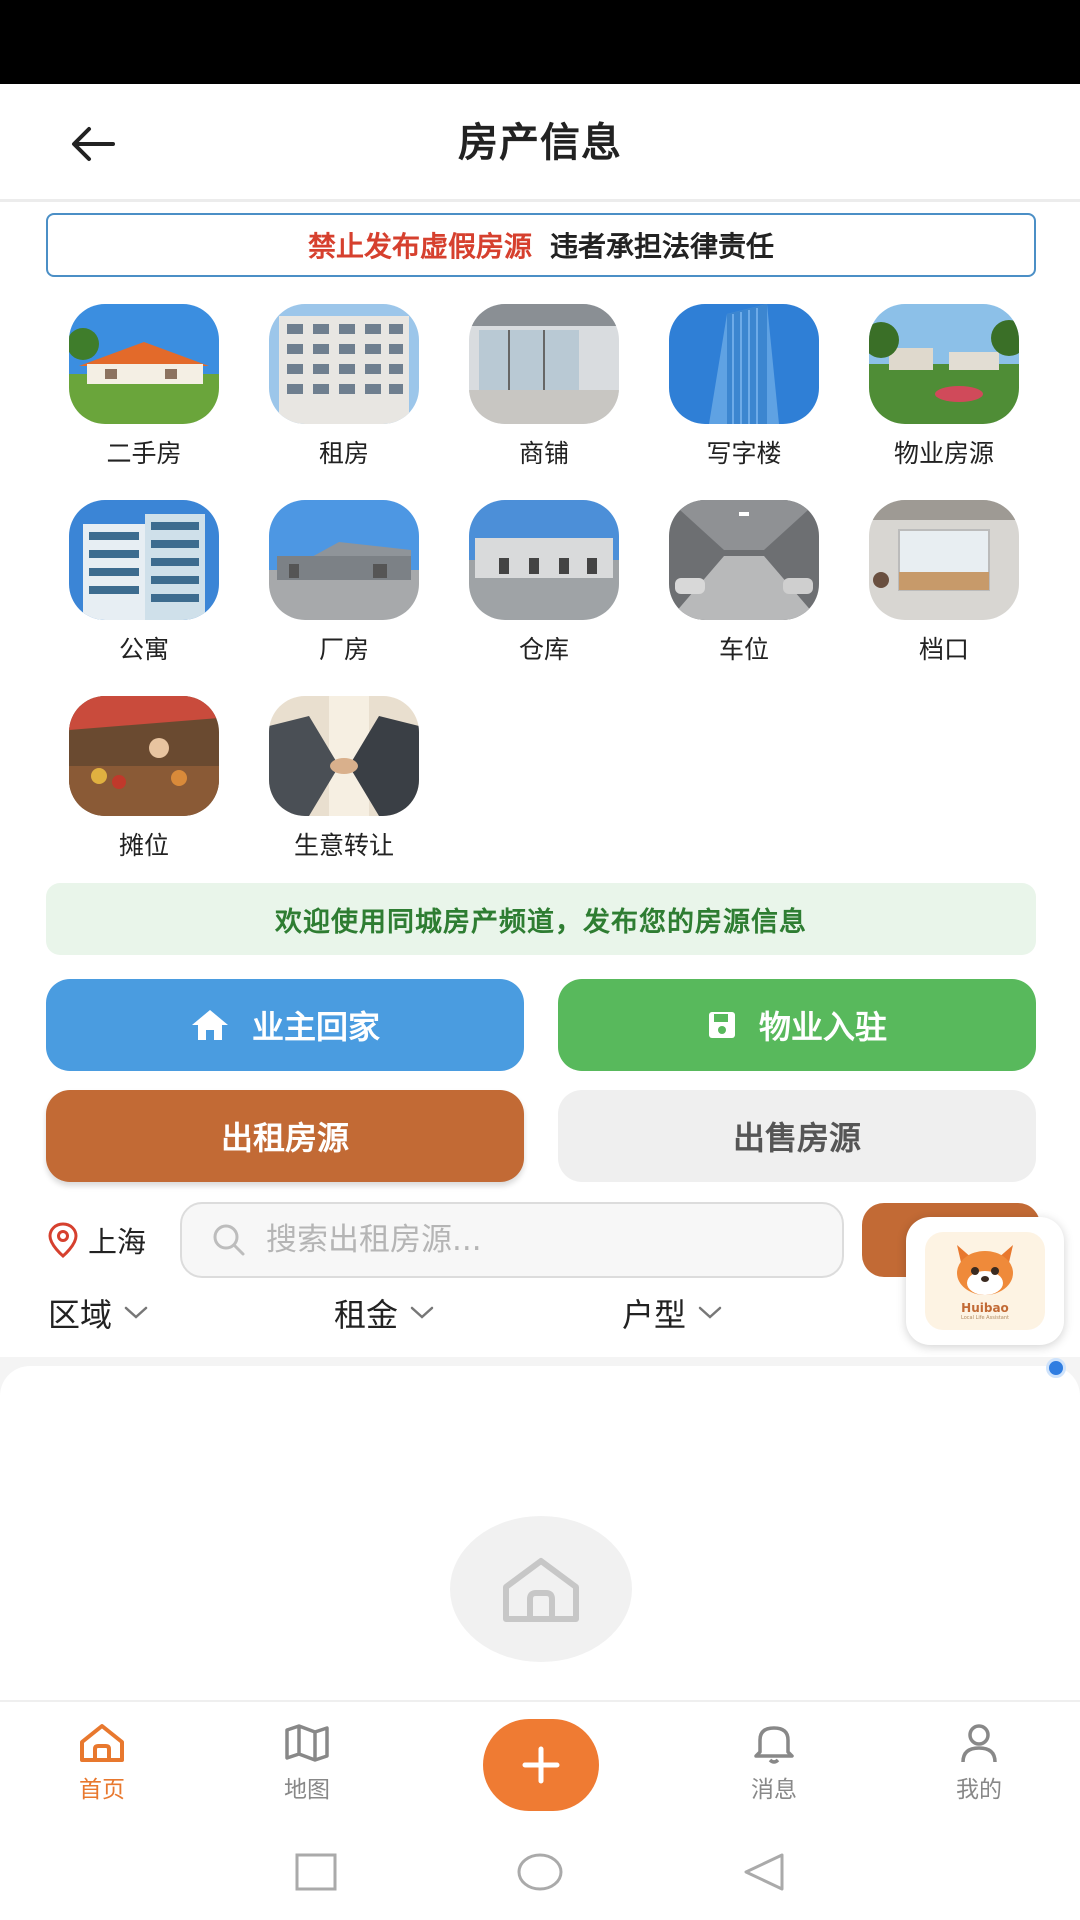 Image resolution: width=1080 pixels, height=1920 pixels. Describe the element at coordinates (822, 1027) in the screenshot. I see `property-join-label: 物业入驻` at that location.